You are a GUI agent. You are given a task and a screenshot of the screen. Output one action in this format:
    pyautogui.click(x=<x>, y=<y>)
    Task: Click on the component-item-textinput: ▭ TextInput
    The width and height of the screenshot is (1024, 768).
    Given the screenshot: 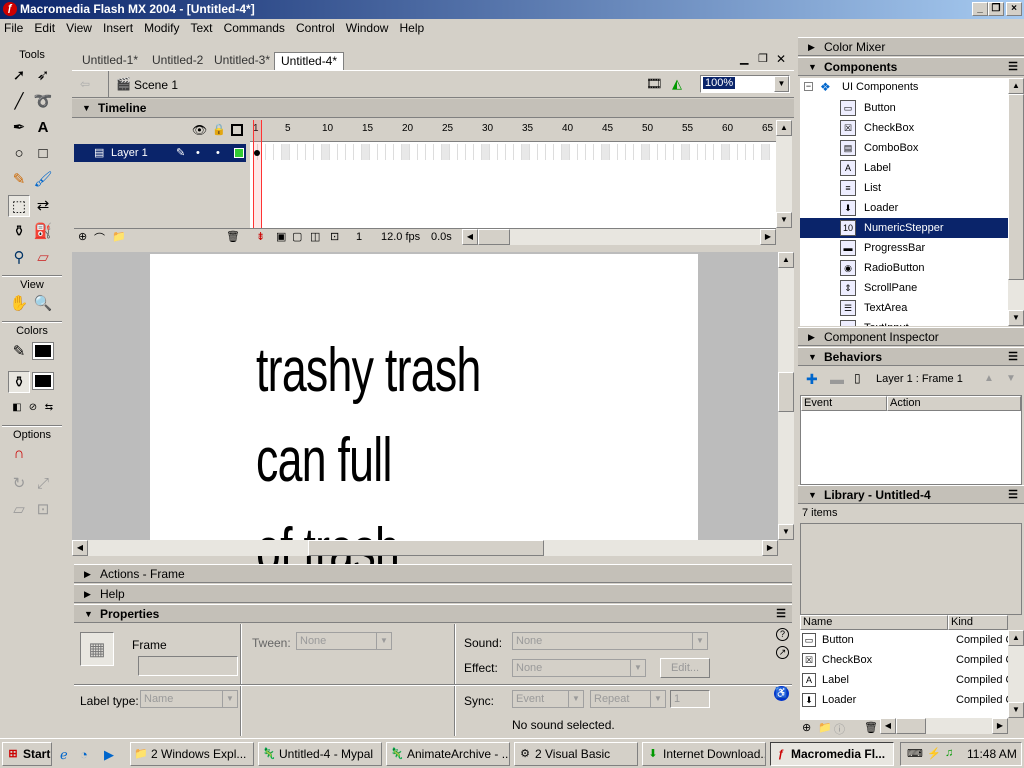 What is the action you would take?
    pyautogui.click(x=904, y=322)
    